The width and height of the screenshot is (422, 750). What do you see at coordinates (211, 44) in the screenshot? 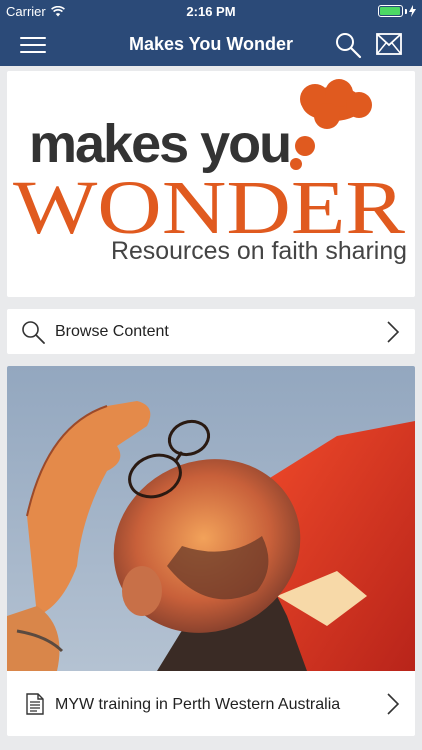
I see `navigation-bar: Makes You Wonder` at bounding box center [211, 44].